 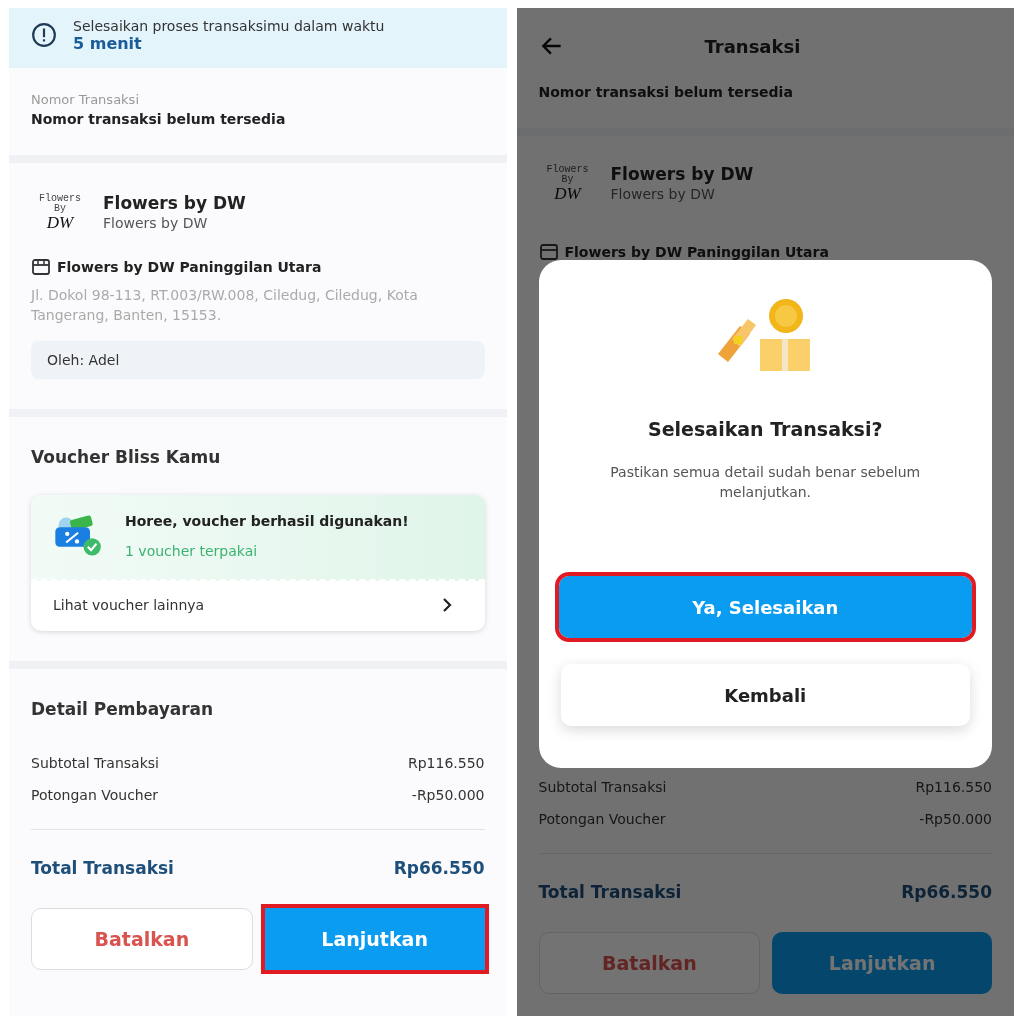 What do you see at coordinates (752, 46) in the screenshot?
I see `screen-title: Transaksi` at bounding box center [752, 46].